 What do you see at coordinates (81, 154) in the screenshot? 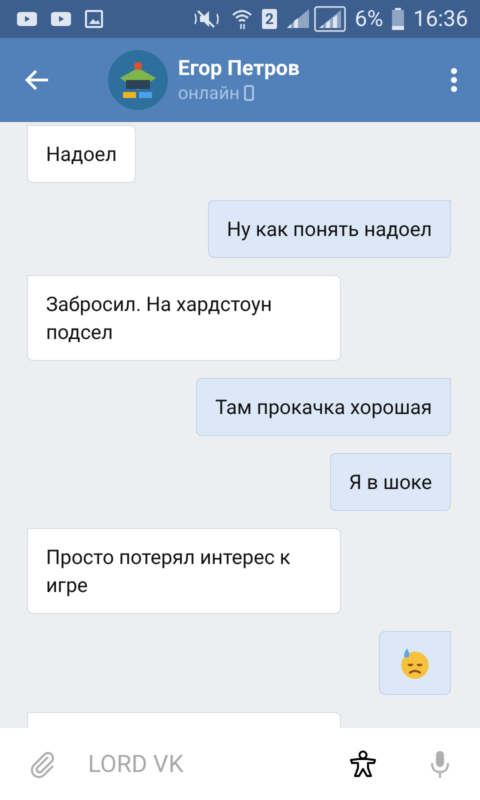
I see `message-bubble: Надоел` at bounding box center [81, 154].